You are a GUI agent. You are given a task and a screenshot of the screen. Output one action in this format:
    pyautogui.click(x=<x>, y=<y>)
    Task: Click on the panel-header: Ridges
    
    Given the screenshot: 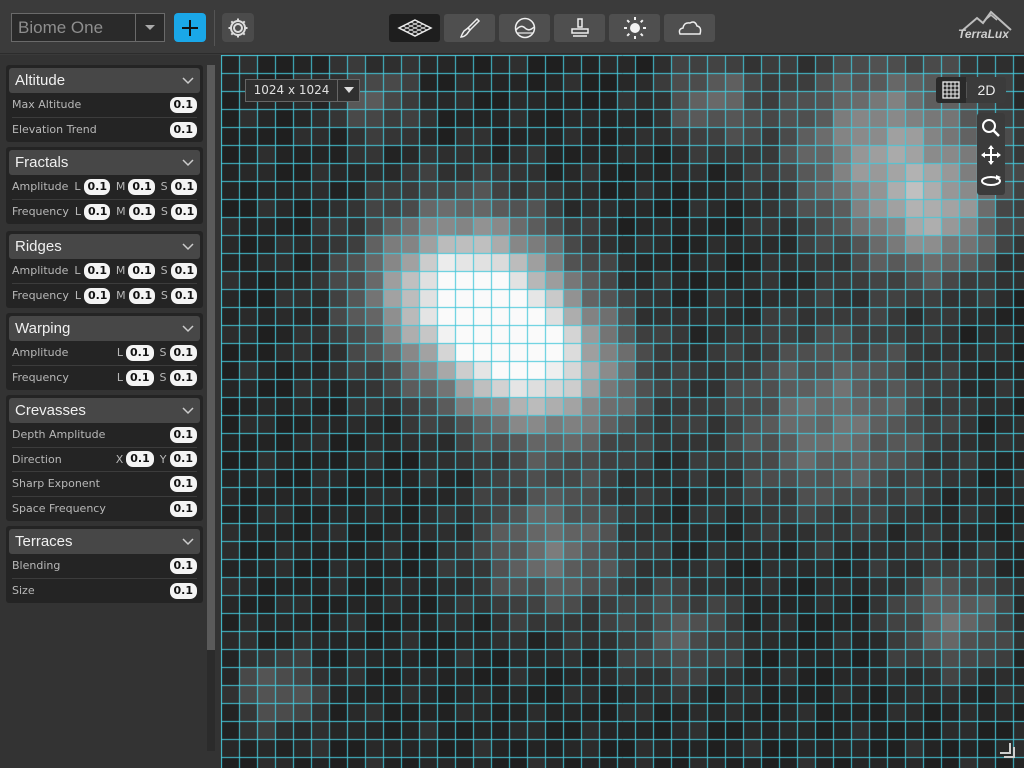 What is the action you would take?
    pyautogui.click(x=104, y=246)
    